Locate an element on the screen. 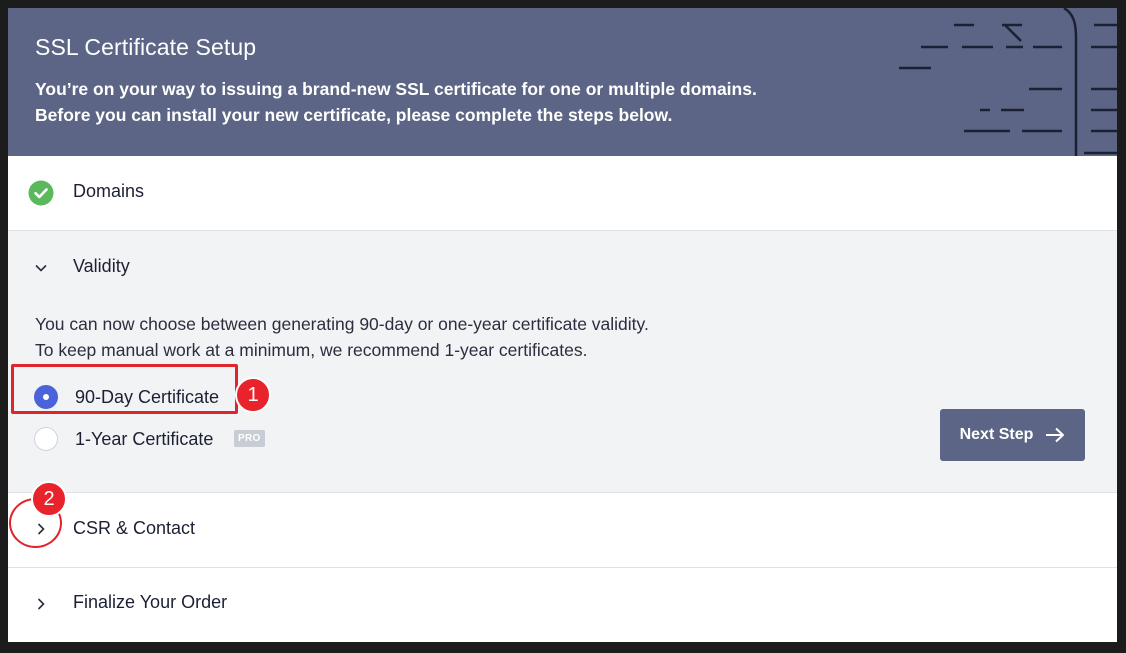  step-finalize-order: Finalize Your Order is located at coordinates (562, 605).